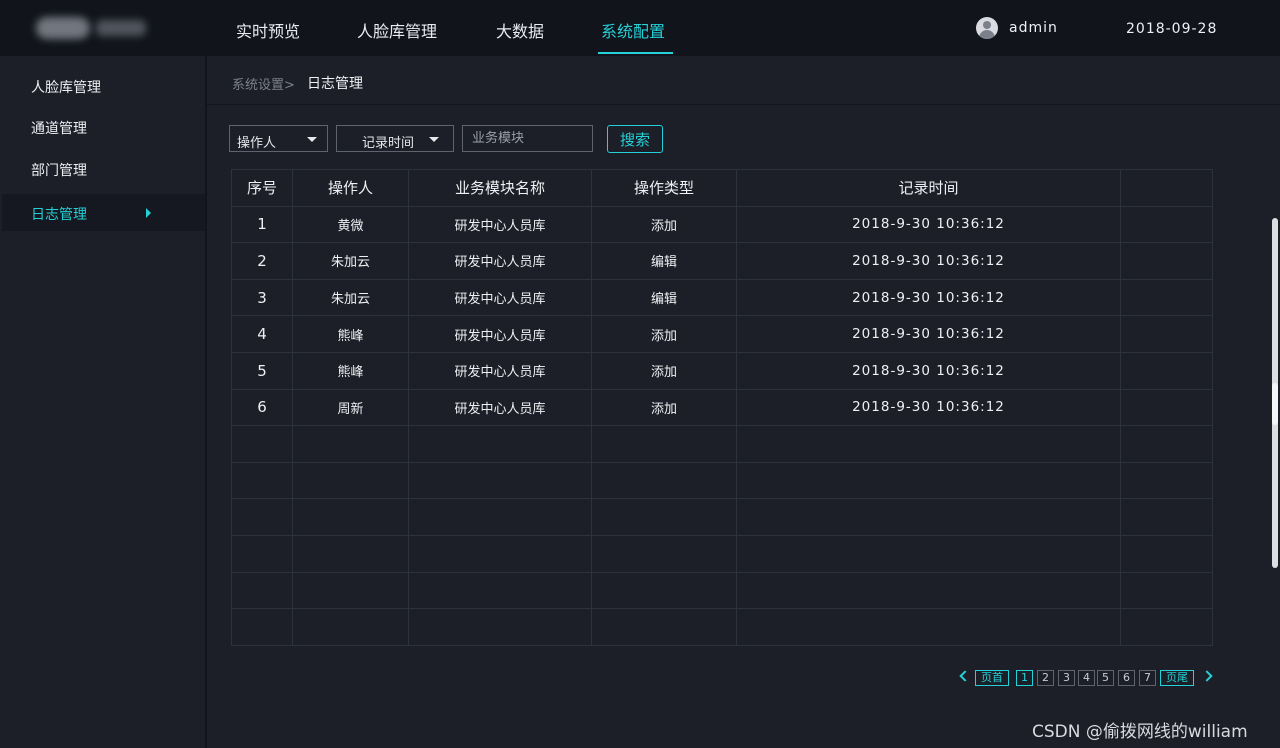  I want to click on avatar, so click(987, 28).